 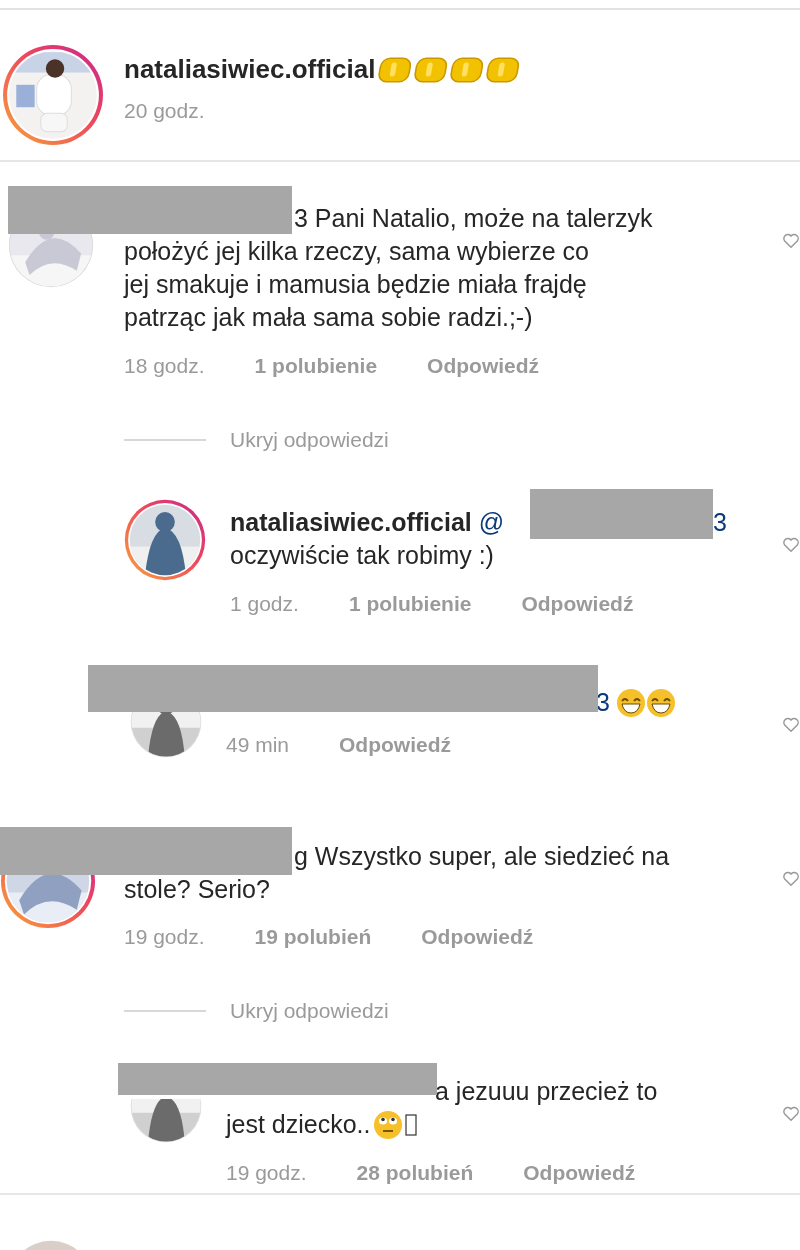 I want to click on comment-time: 49 min, so click(x=258, y=745).